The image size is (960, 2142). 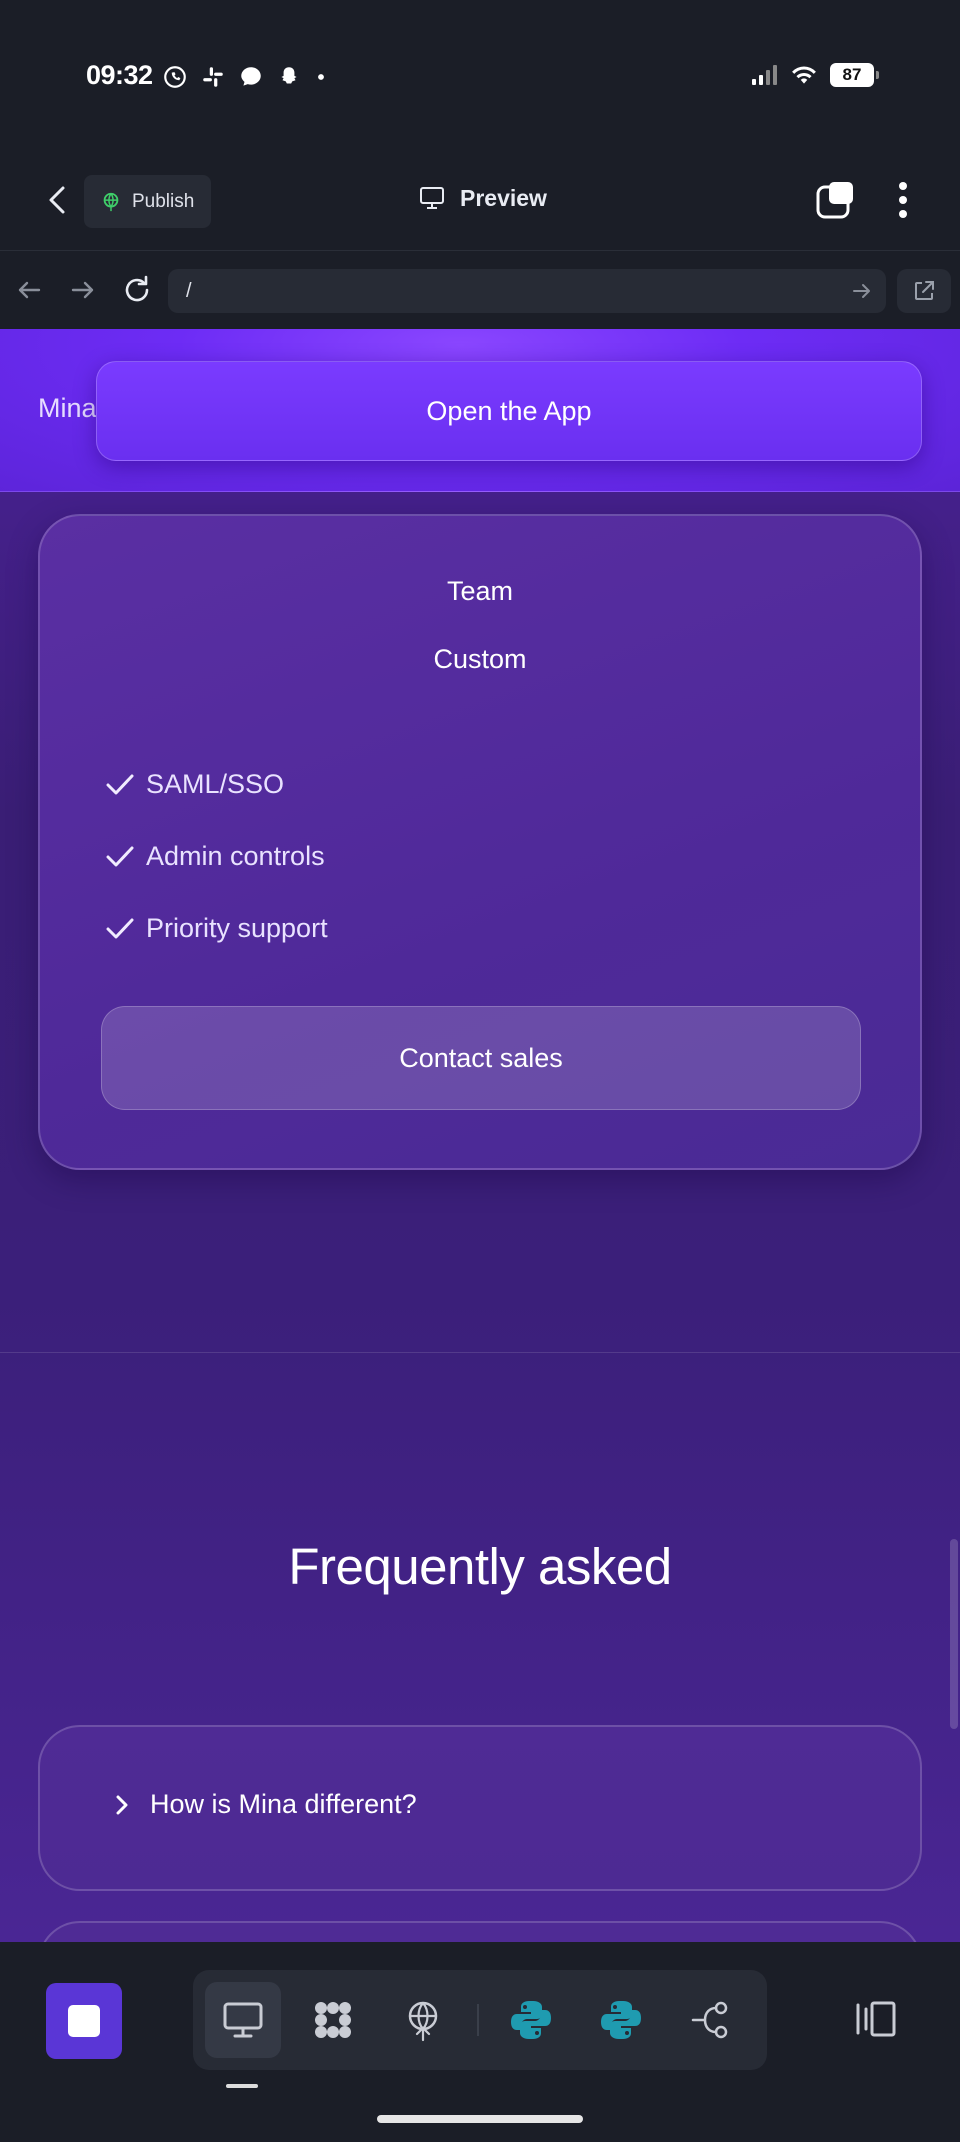 I want to click on faq-question: How is Mina different?, so click(x=262, y=1804).